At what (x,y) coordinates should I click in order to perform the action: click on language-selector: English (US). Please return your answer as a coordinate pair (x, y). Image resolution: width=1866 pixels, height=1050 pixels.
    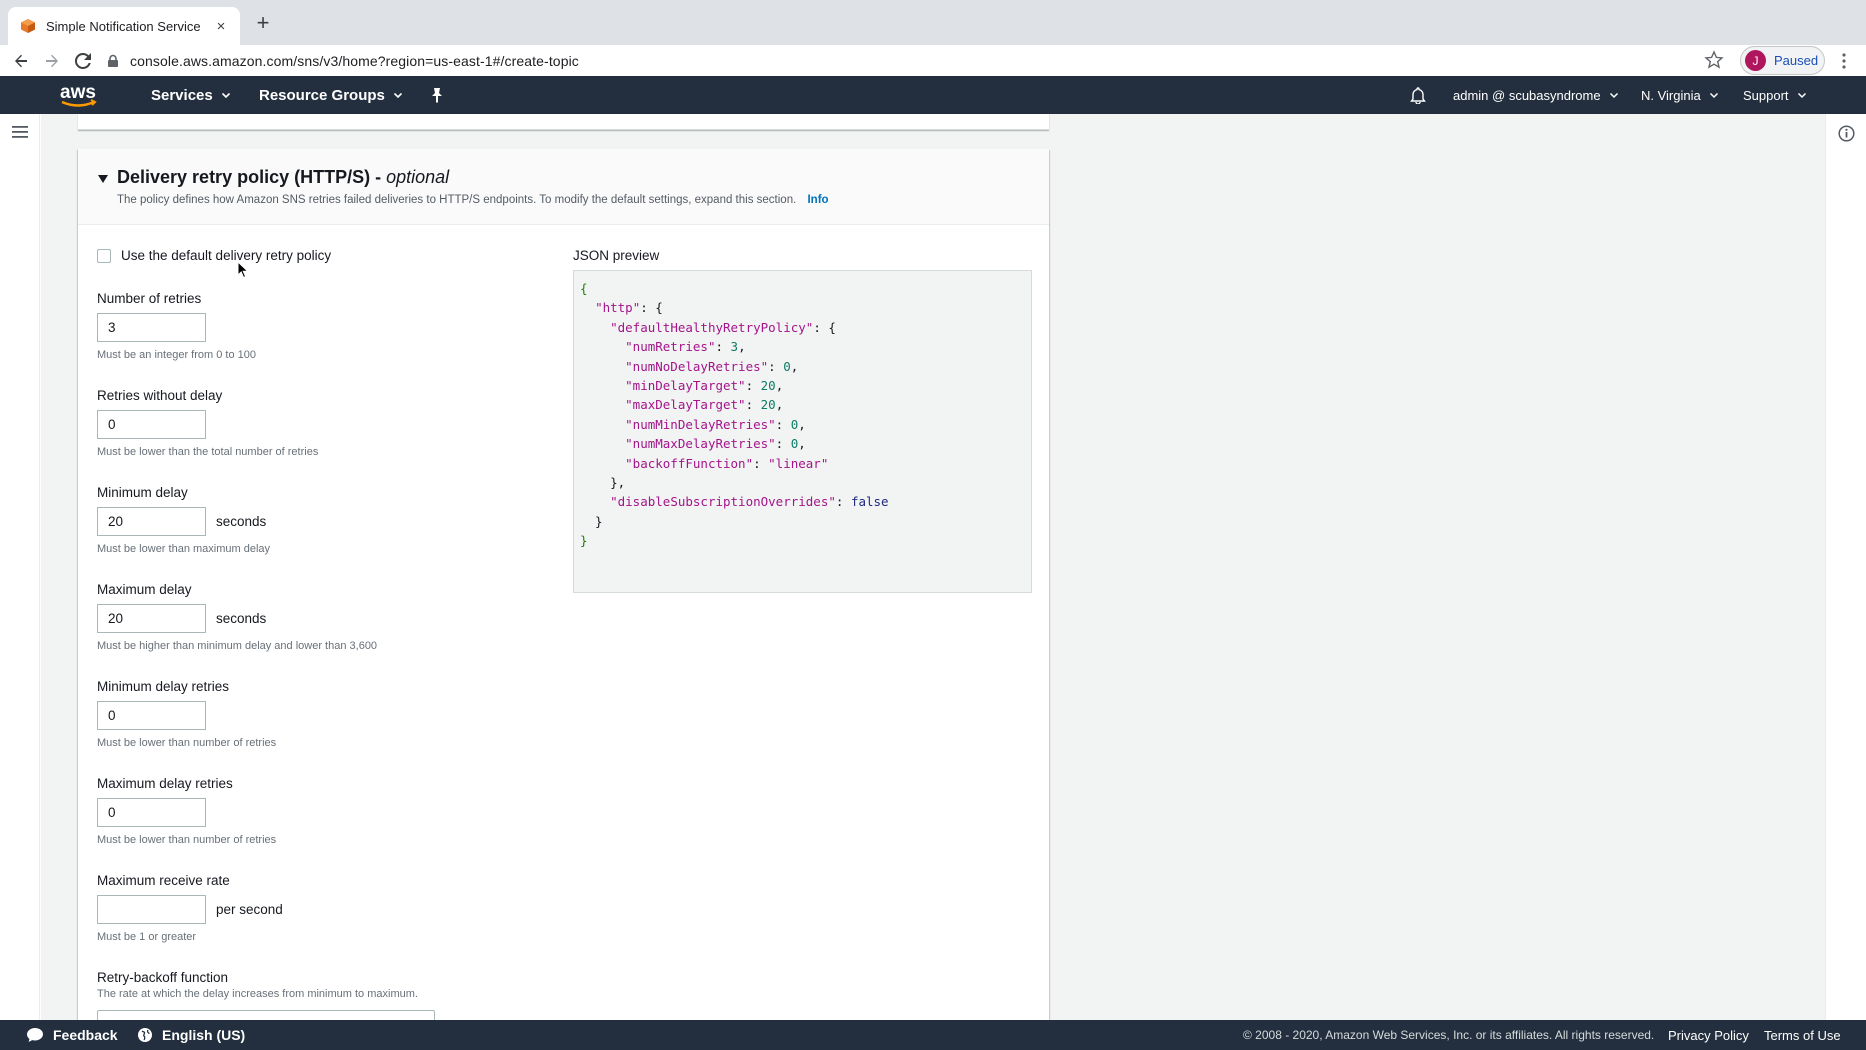
    Looking at the image, I should click on (191, 1035).